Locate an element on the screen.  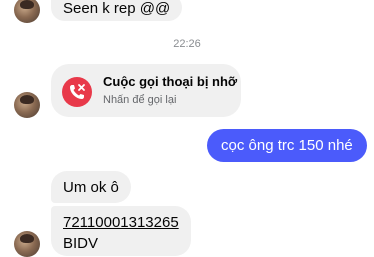
message-bubble-outgoing: cọc ông trc 150 nhé is located at coordinates (287, 145).